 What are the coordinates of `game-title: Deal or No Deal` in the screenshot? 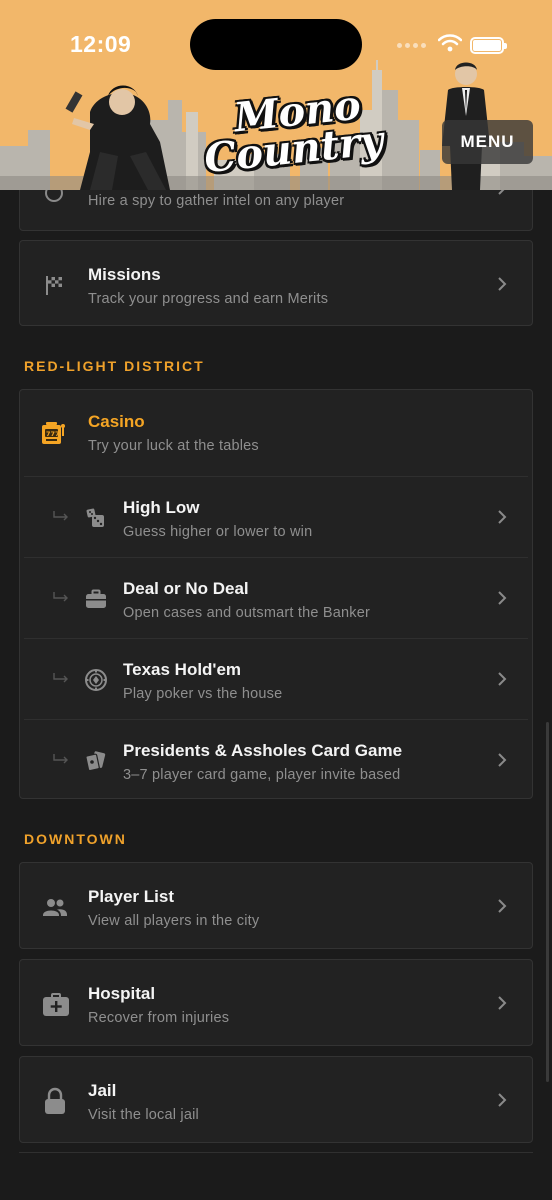 It's located at (186, 588).